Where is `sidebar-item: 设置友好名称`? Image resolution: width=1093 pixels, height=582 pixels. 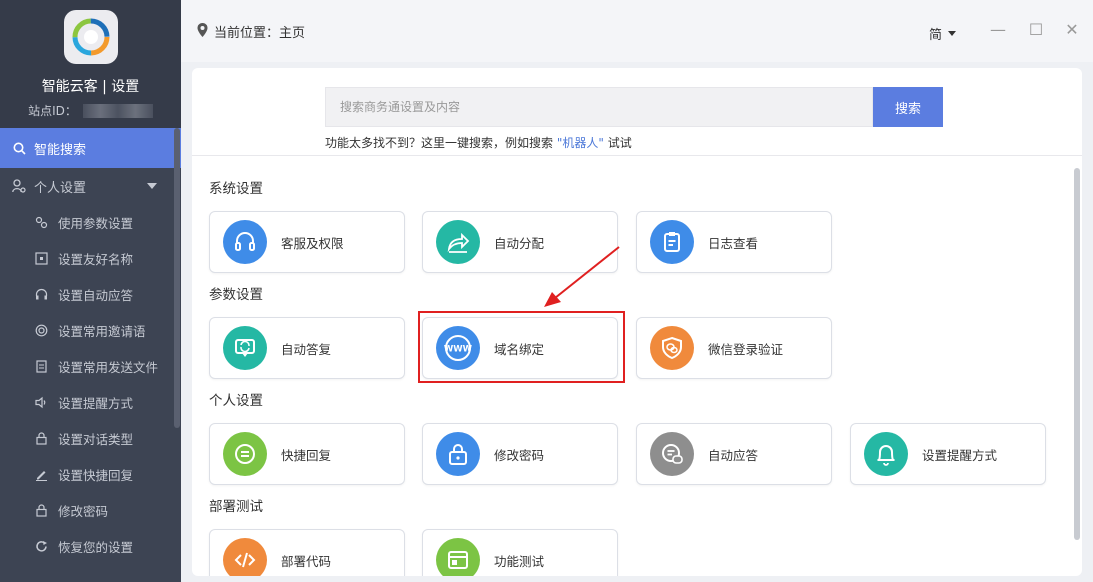
sidebar-item: 设置友好名称 is located at coordinates (90, 258).